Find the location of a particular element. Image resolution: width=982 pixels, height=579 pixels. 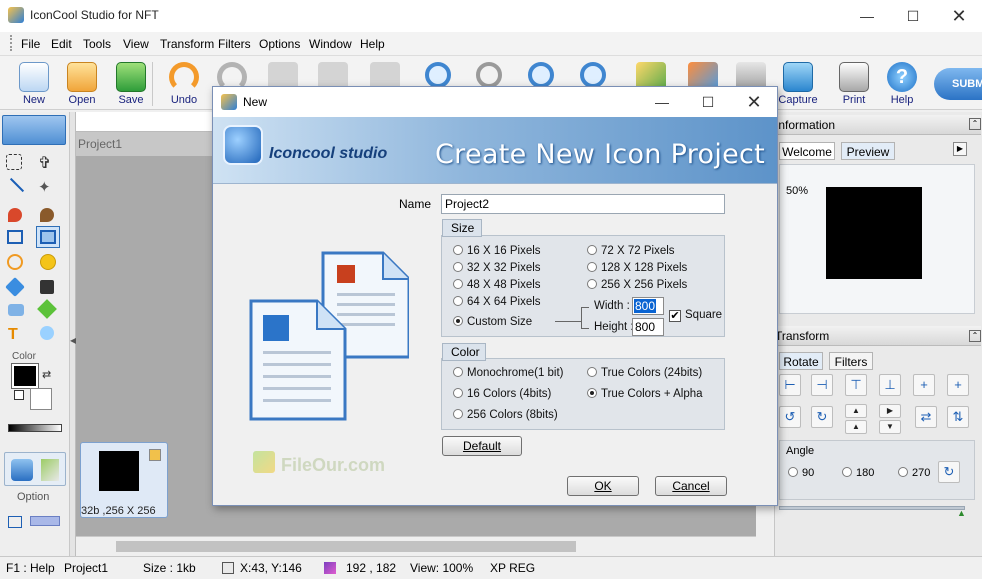

brush-tool is located at coordinates (47, 215).